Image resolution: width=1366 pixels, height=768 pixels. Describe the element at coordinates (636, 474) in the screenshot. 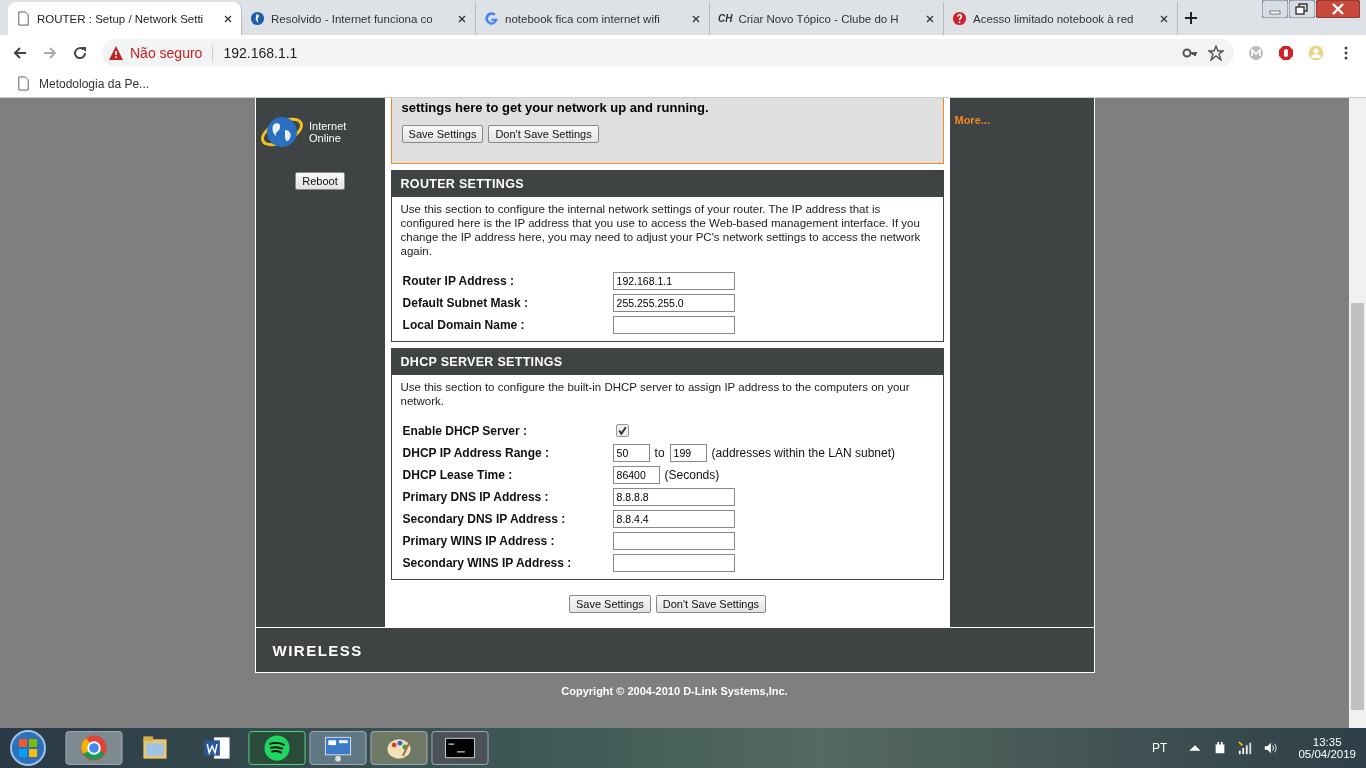

I see `input-field: 86400` at that location.